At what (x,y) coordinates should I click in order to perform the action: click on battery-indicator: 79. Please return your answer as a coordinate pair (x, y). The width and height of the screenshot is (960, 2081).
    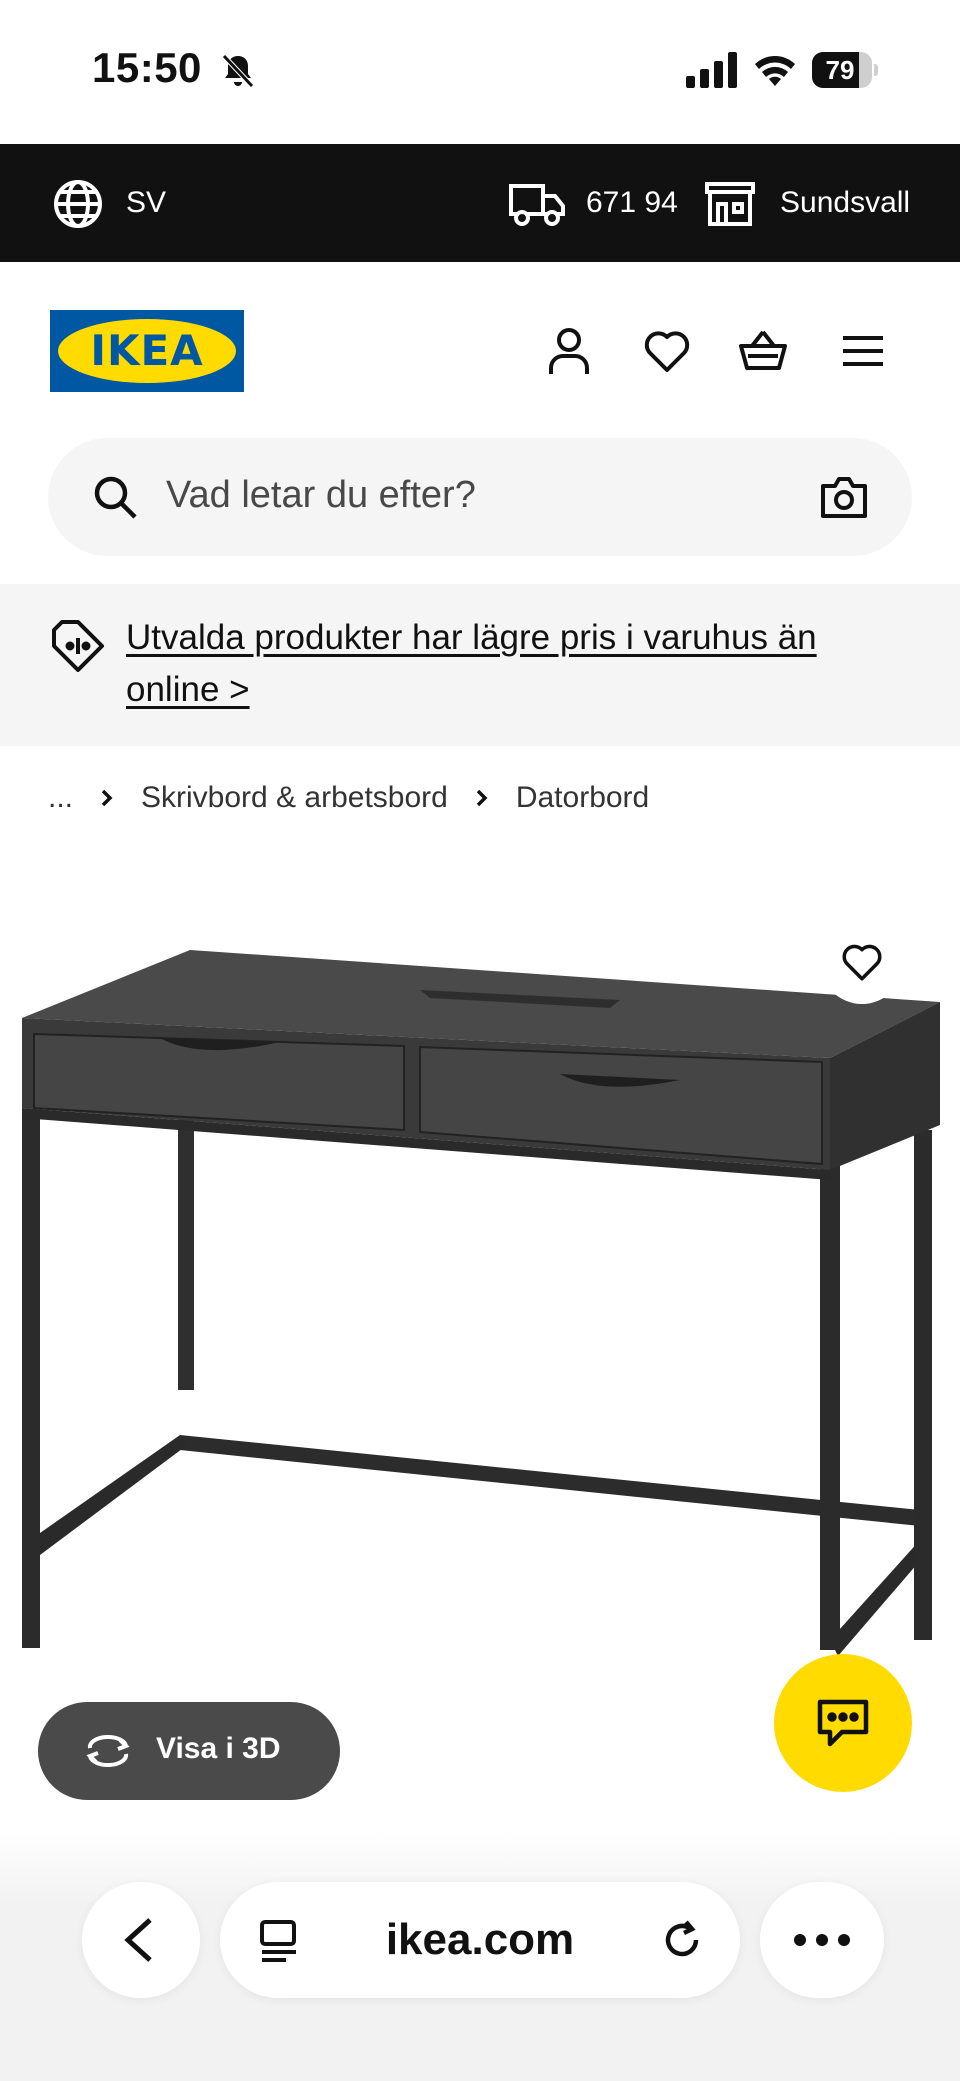
    Looking at the image, I should click on (845, 70).